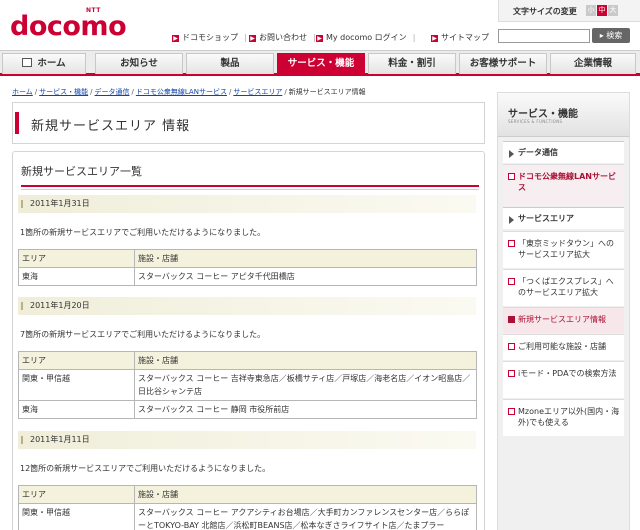 Image resolution: width=640 pixels, height=530 pixels. I want to click on nav-pricing: 料金・割引, so click(412, 63).